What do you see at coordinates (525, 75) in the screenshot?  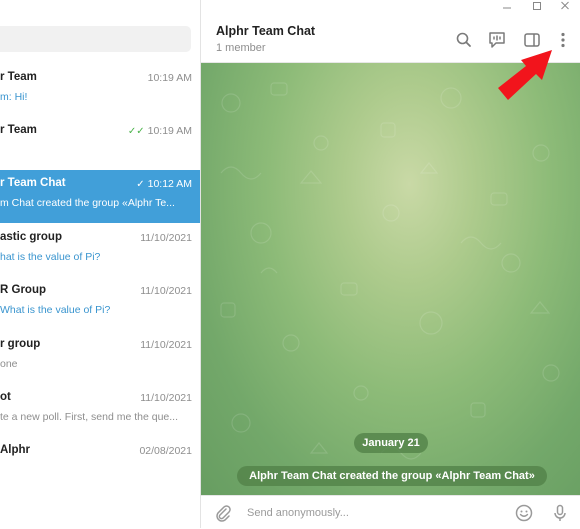 I see `annotation-arrow-icon` at bounding box center [525, 75].